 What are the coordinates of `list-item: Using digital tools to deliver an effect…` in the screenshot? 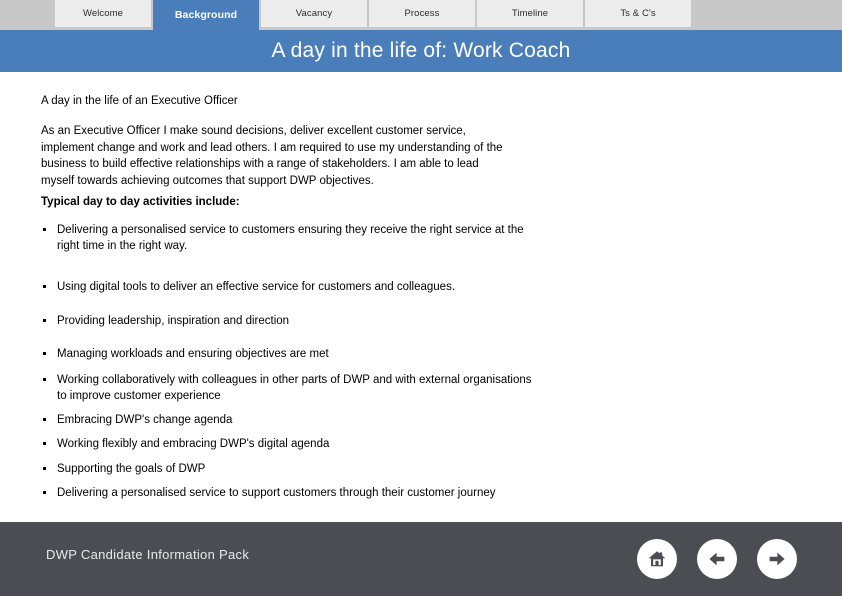 It's located at (291, 287).